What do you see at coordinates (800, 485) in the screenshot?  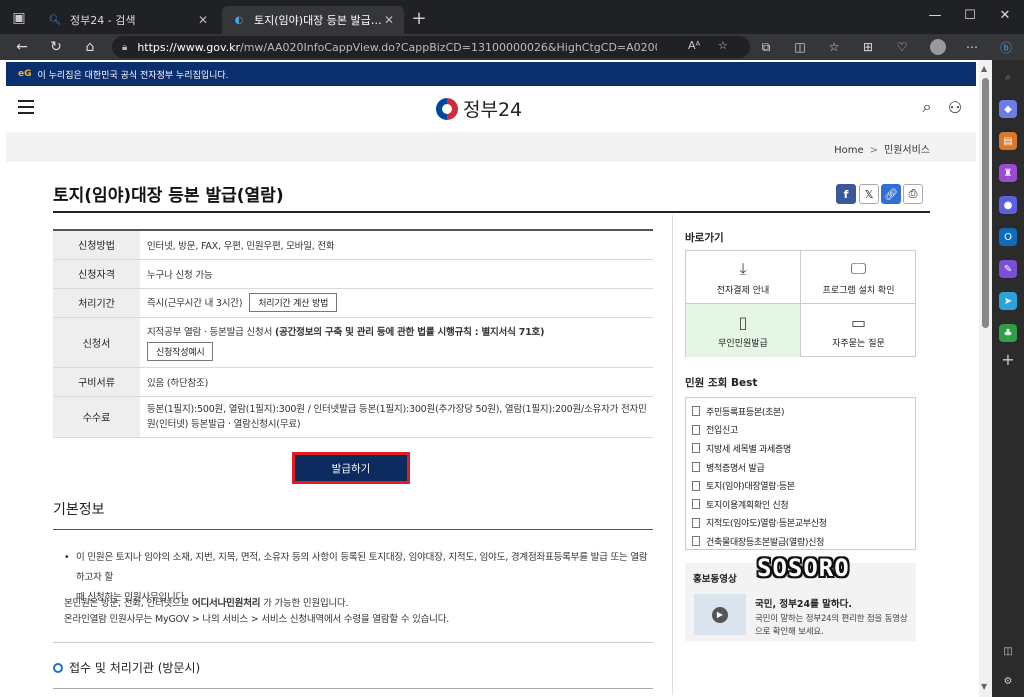 I see `list-item: 토지(임야)대장열람·등본` at bounding box center [800, 485].